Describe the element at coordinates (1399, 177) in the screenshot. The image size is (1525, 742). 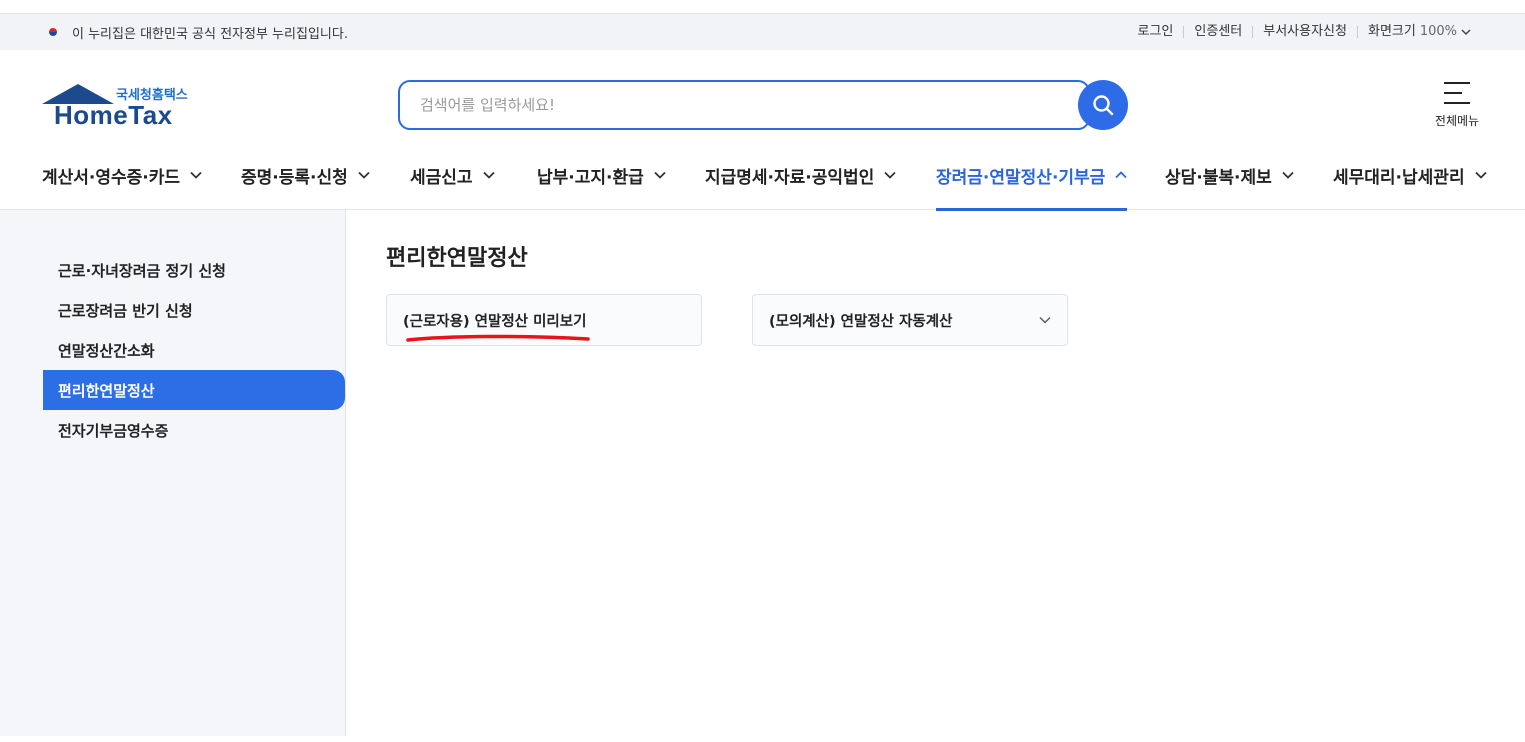
I see `gnb-label: 세무대리·납세관리` at that location.